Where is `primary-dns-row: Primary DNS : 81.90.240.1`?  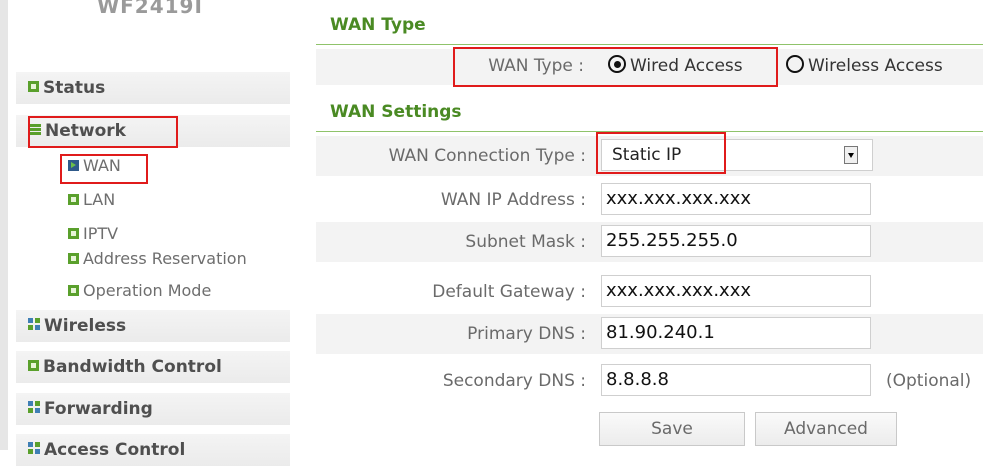 primary-dns-row: Primary DNS : 81.90.240.1 is located at coordinates (649, 334).